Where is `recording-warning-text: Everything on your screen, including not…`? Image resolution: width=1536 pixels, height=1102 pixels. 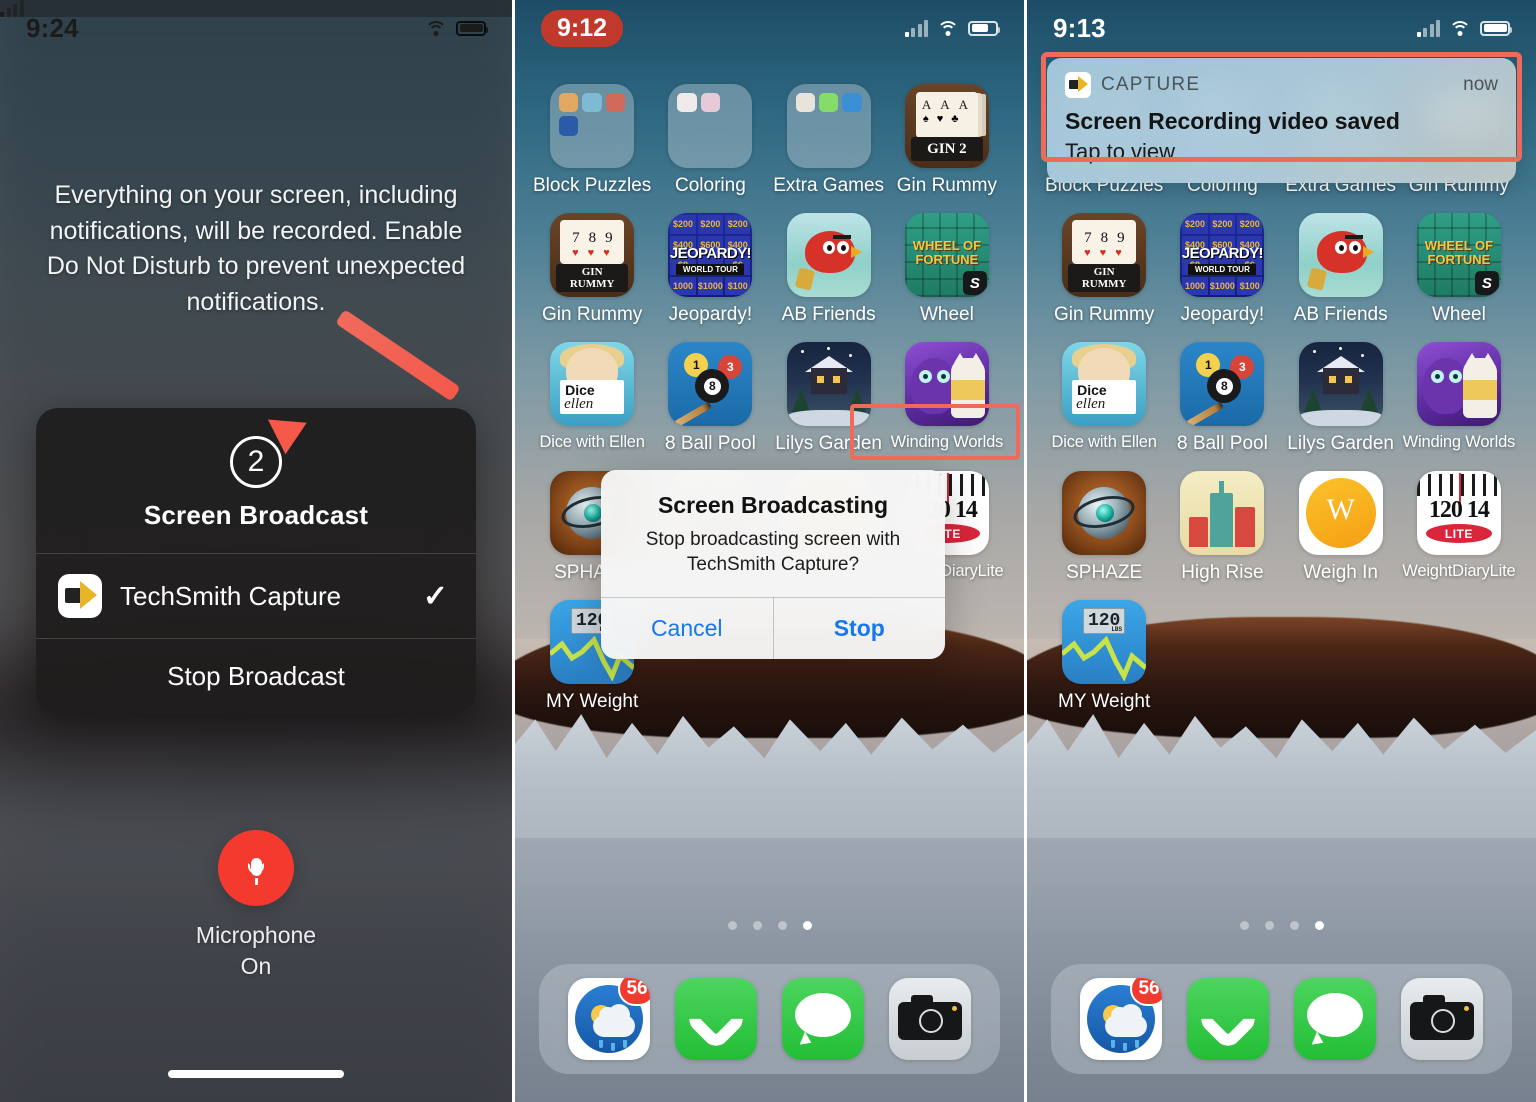 recording-warning-text: Everything on your screen, including not… is located at coordinates (256, 248).